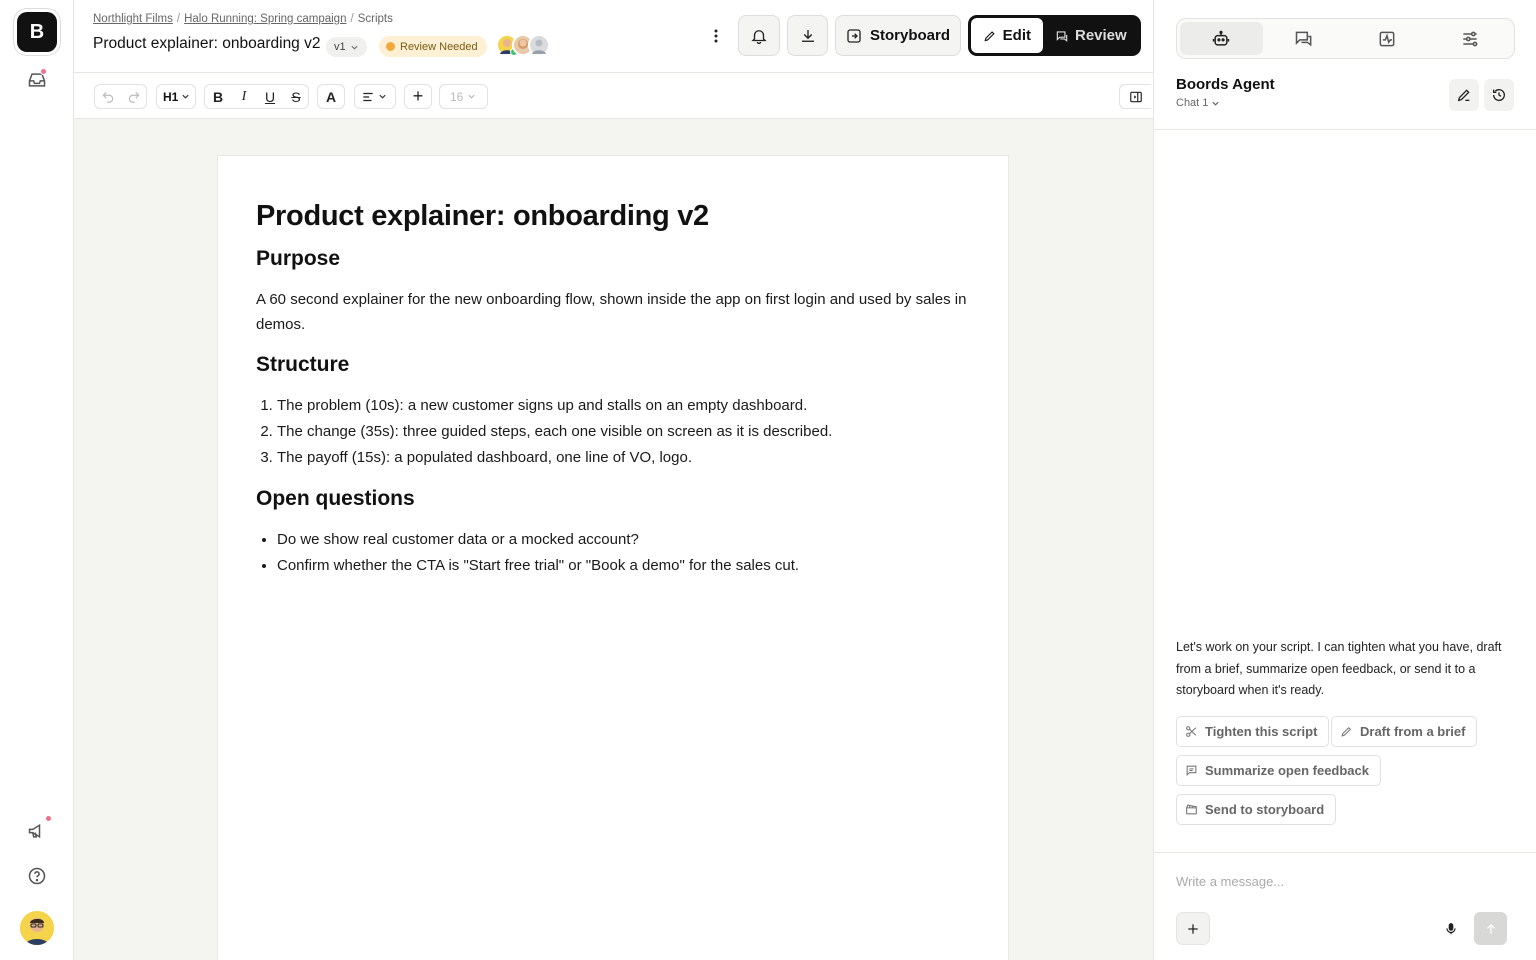  Describe the element at coordinates (48, 818) in the screenshot. I see `announcement-dot` at that location.